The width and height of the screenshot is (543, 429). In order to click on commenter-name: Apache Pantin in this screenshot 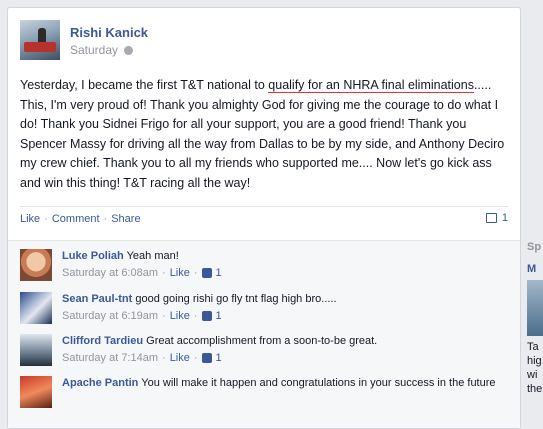, I will do `click(100, 383)`.